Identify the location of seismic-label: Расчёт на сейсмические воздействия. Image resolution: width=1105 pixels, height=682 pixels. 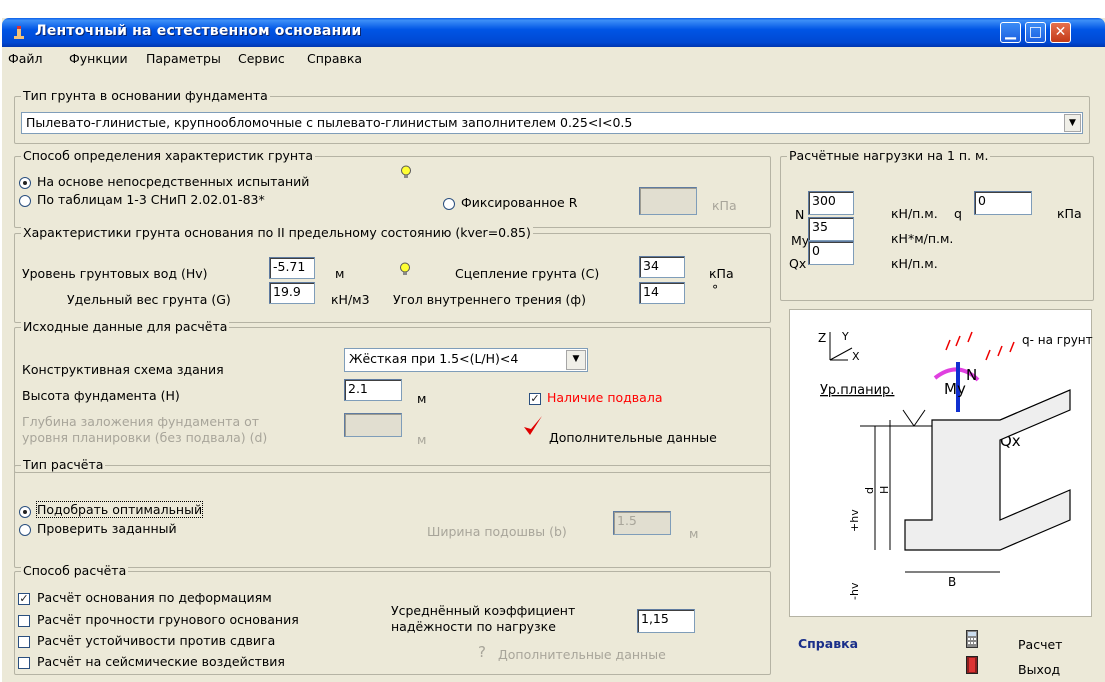
(161, 661).